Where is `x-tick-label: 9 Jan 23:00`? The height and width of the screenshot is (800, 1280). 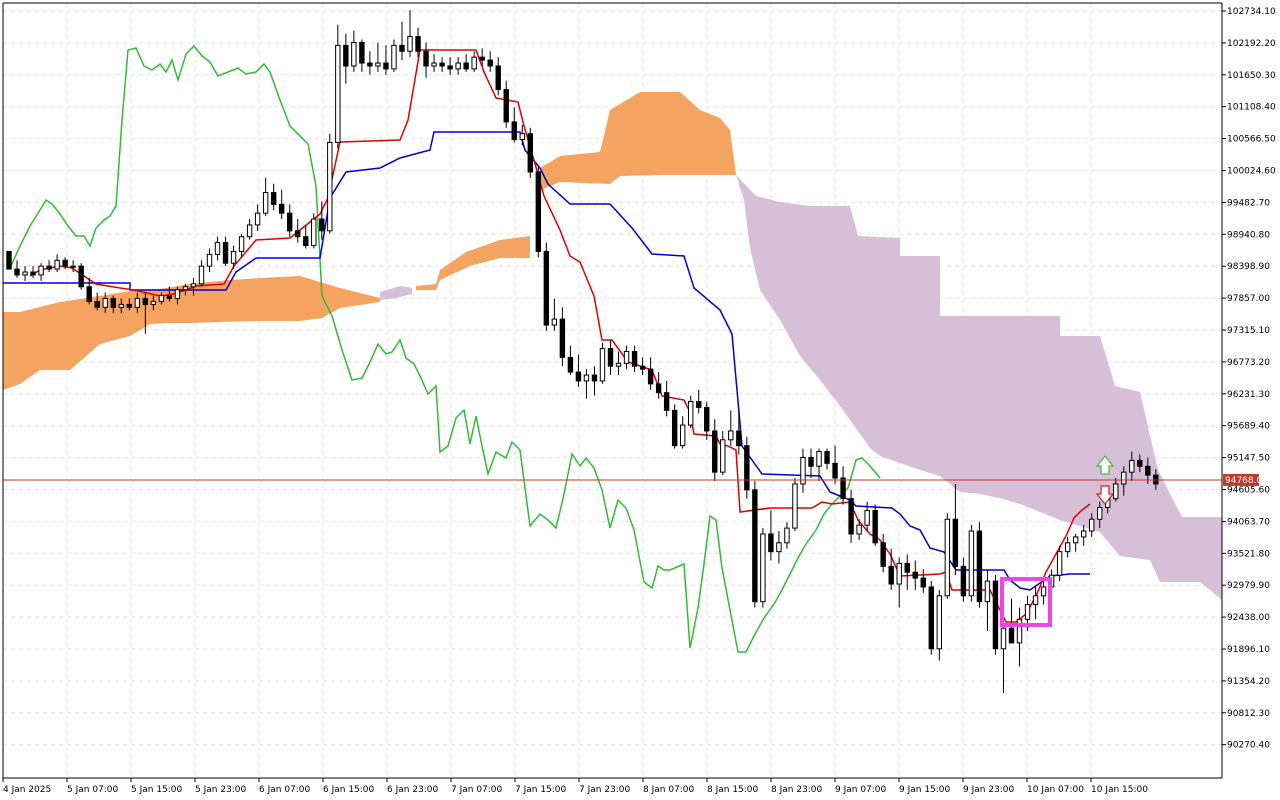
x-tick-label: 9 Jan 23:00 is located at coordinates (989, 790).